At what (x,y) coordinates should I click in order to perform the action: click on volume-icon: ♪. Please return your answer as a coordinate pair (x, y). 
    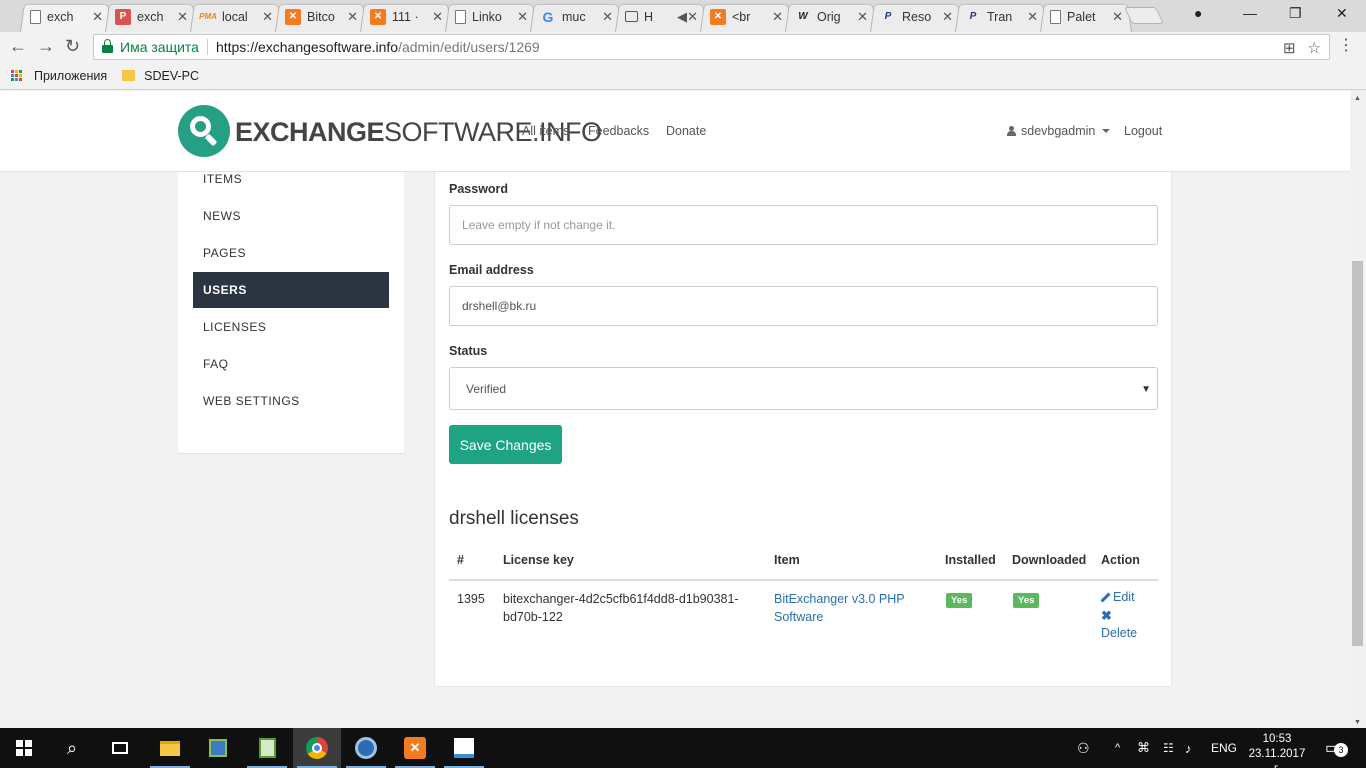
    Looking at the image, I should click on (1188, 748).